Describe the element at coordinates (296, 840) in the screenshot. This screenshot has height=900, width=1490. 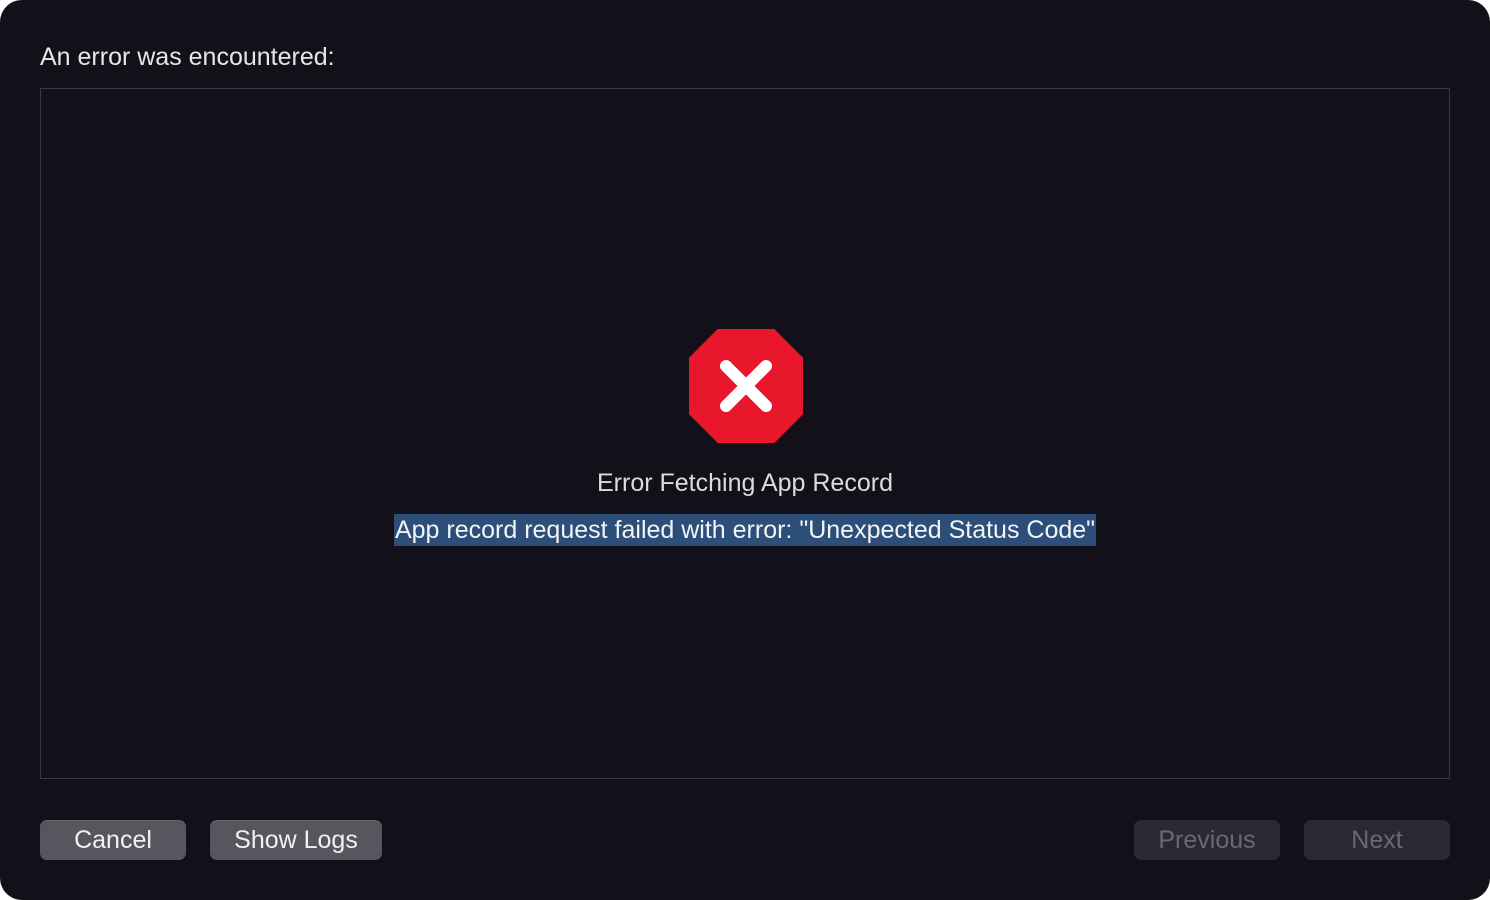
I see `show-logs-button: Show Logs` at that location.